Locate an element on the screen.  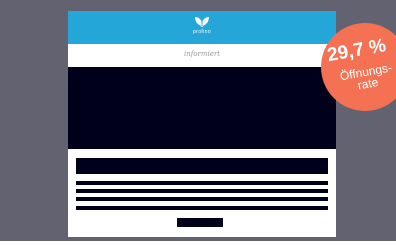
butterfly-logo-icon is located at coordinates (202, 22).